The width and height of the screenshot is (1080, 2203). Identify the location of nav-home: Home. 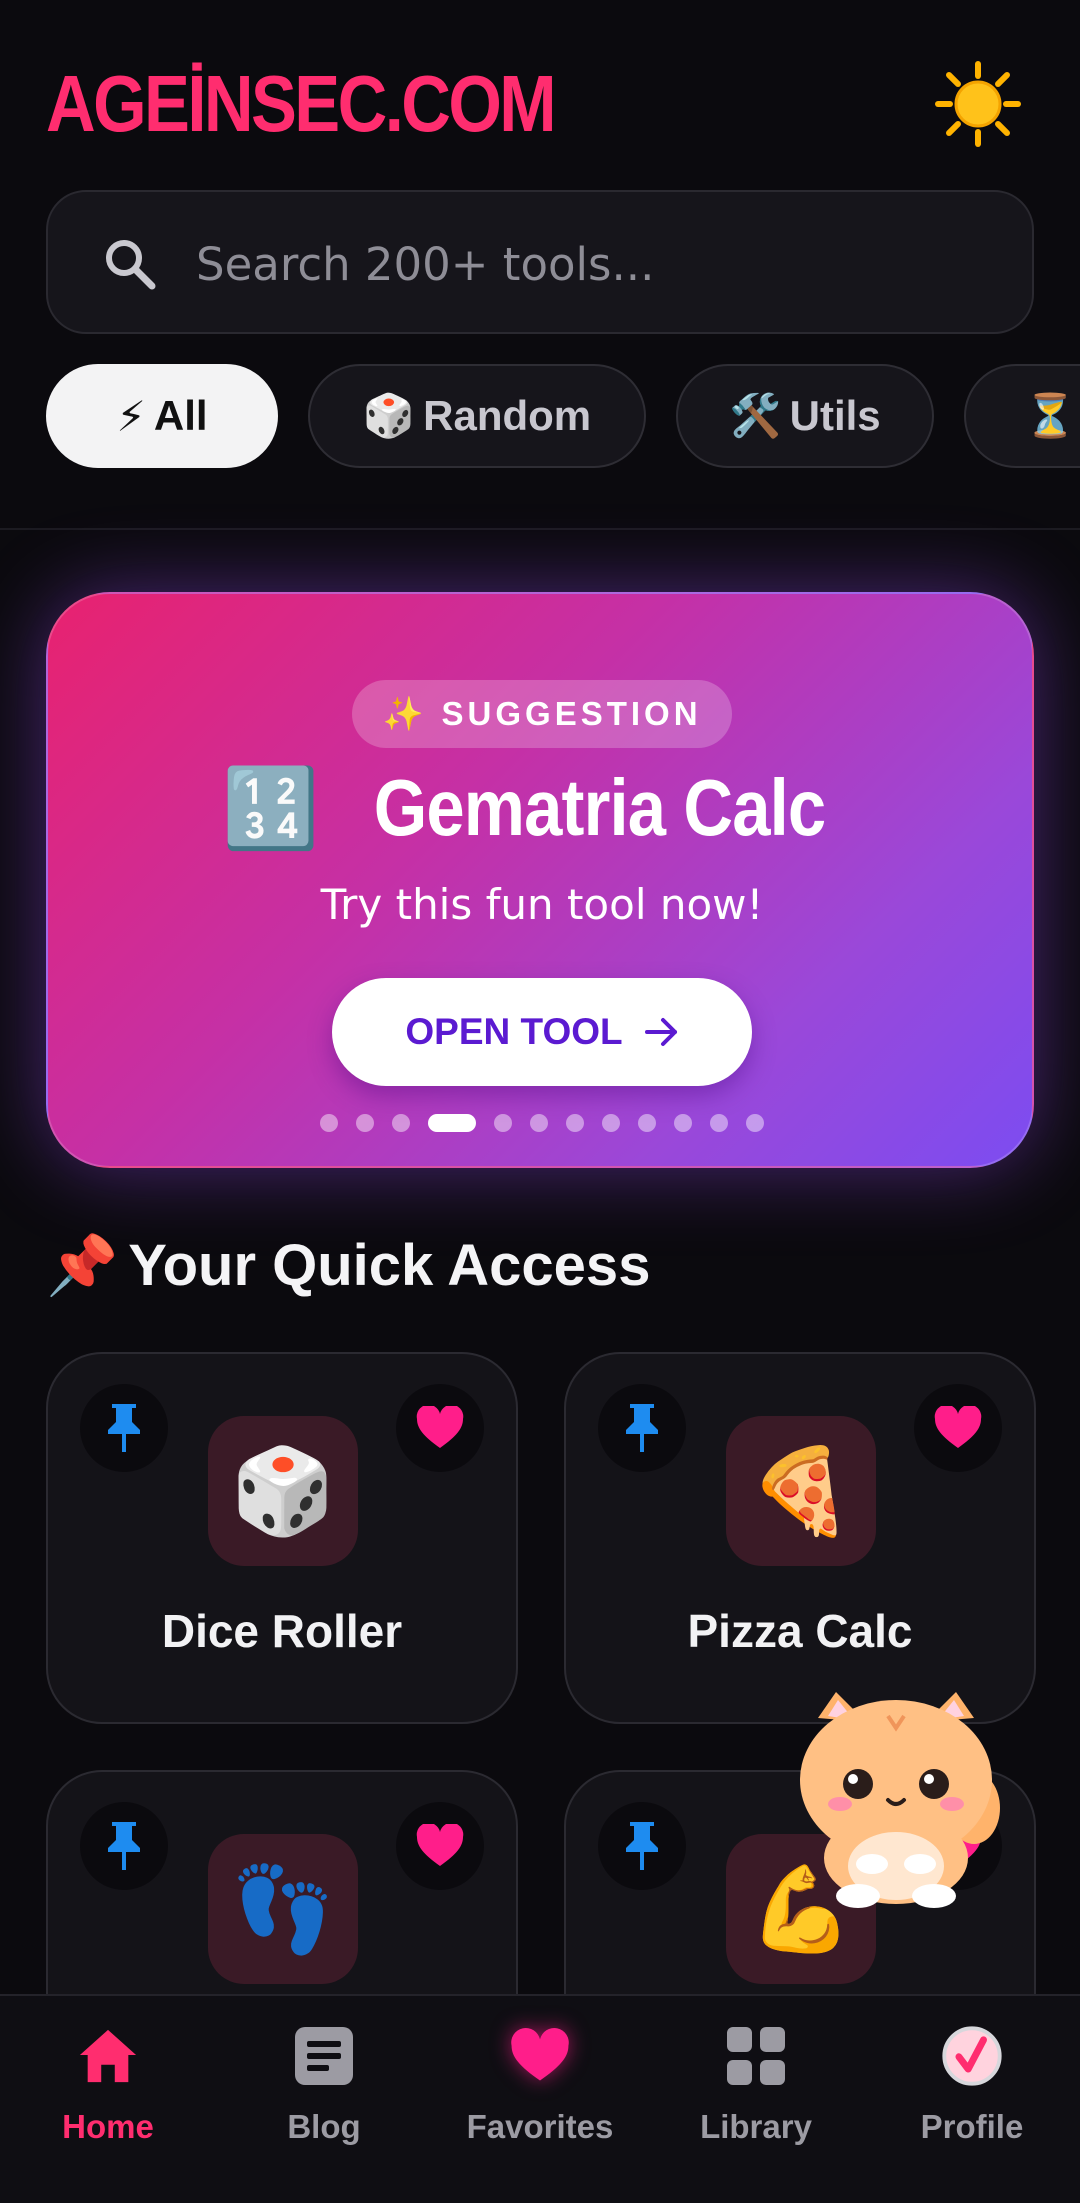
(108, 2099).